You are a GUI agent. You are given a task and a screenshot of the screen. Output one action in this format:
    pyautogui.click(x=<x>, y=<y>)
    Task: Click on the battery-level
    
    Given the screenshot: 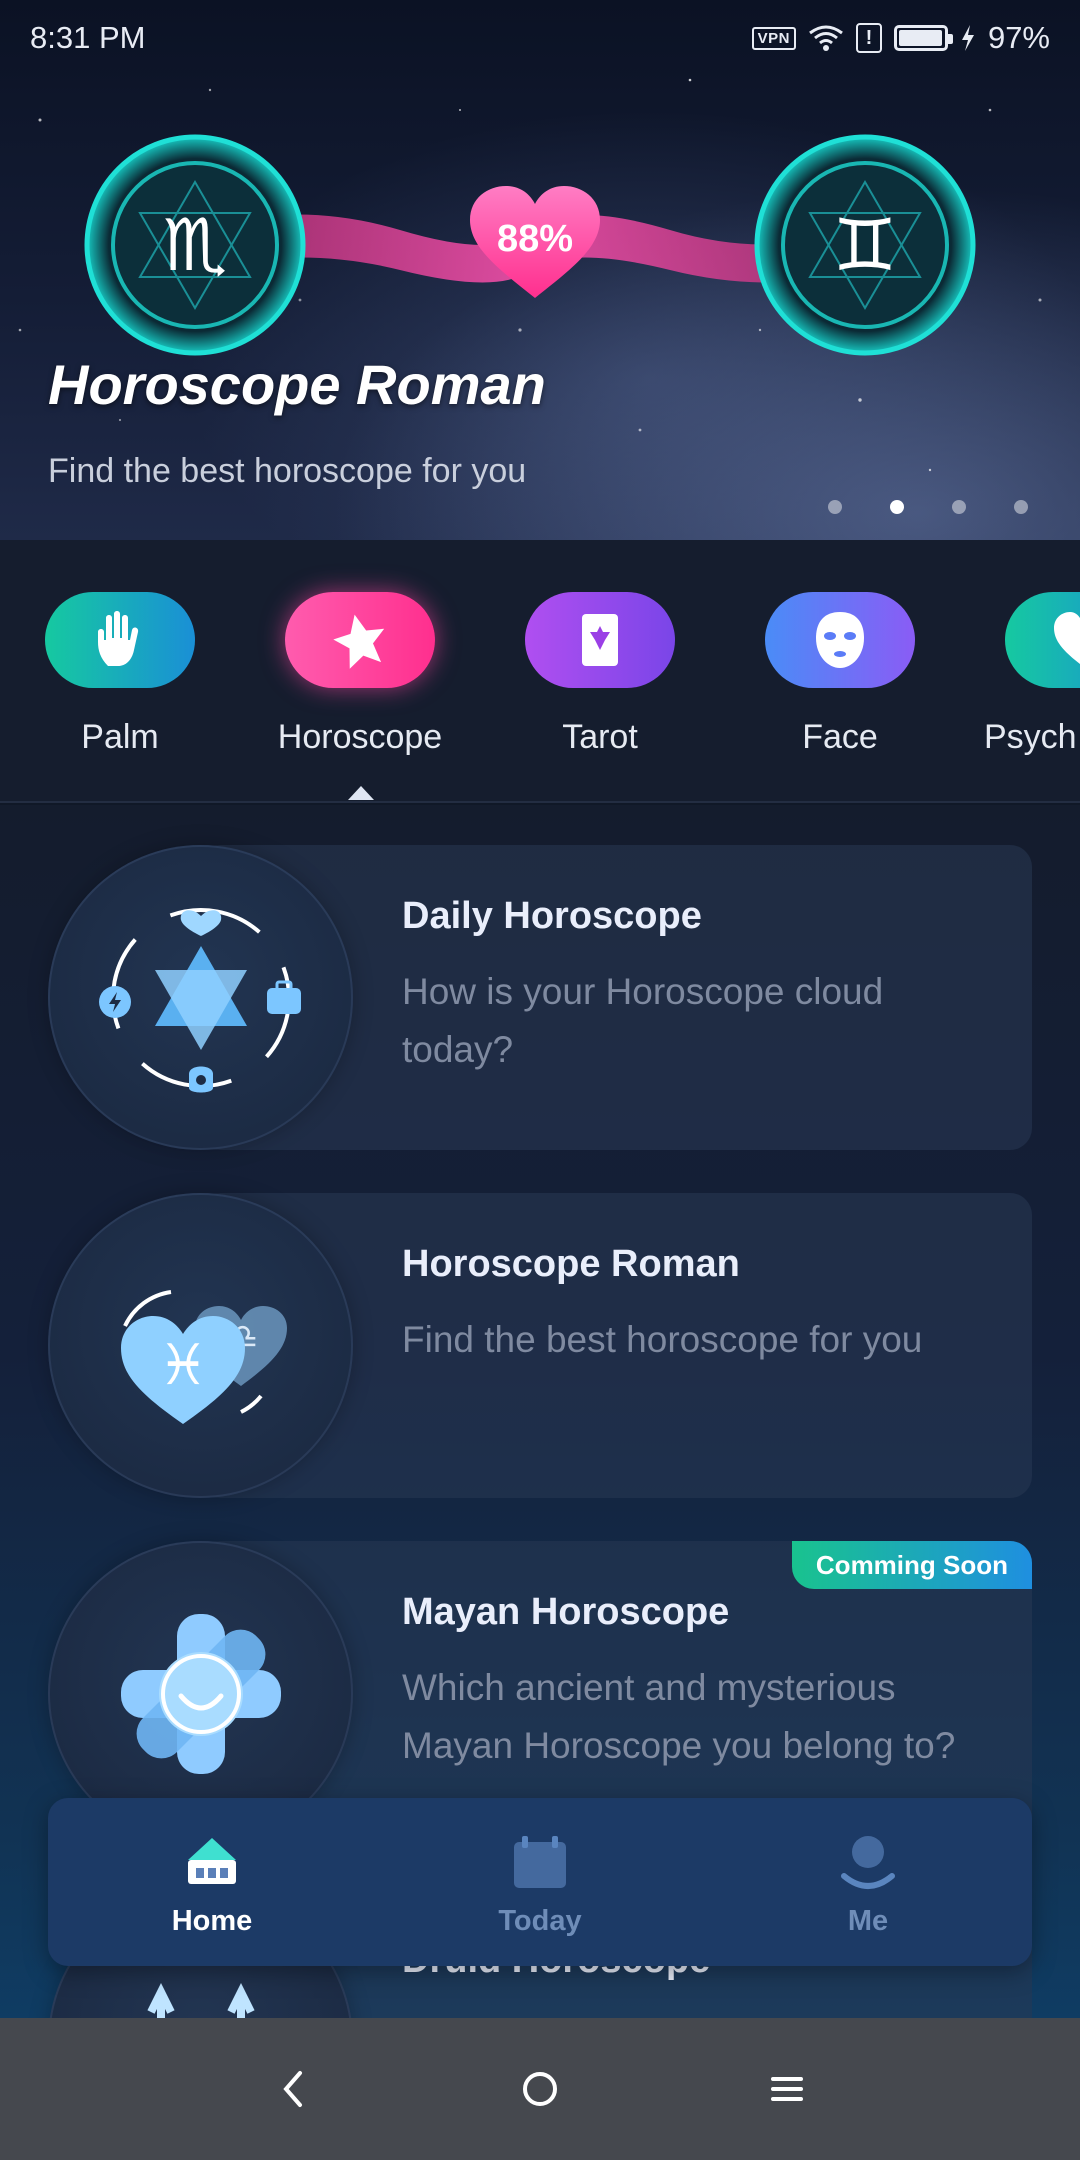 What is the action you would take?
    pyautogui.click(x=920, y=38)
    